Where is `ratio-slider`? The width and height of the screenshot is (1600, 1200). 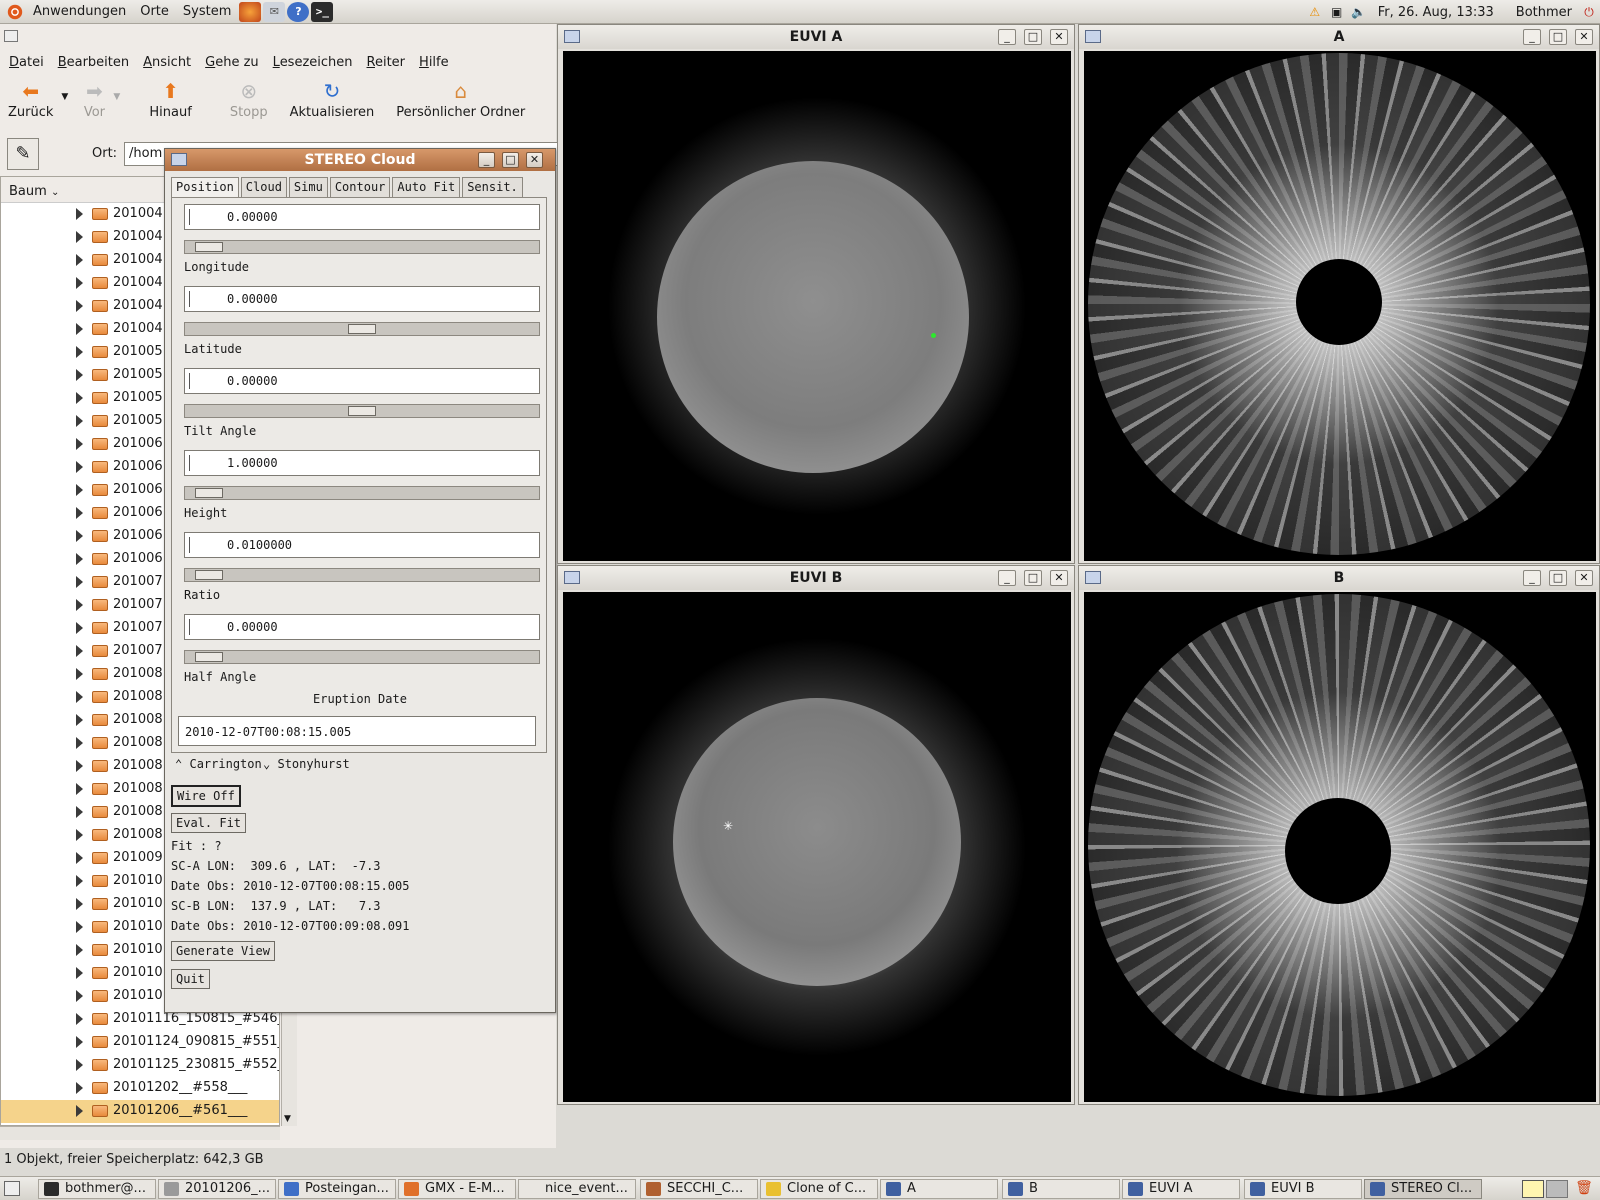 ratio-slider is located at coordinates (362, 575).